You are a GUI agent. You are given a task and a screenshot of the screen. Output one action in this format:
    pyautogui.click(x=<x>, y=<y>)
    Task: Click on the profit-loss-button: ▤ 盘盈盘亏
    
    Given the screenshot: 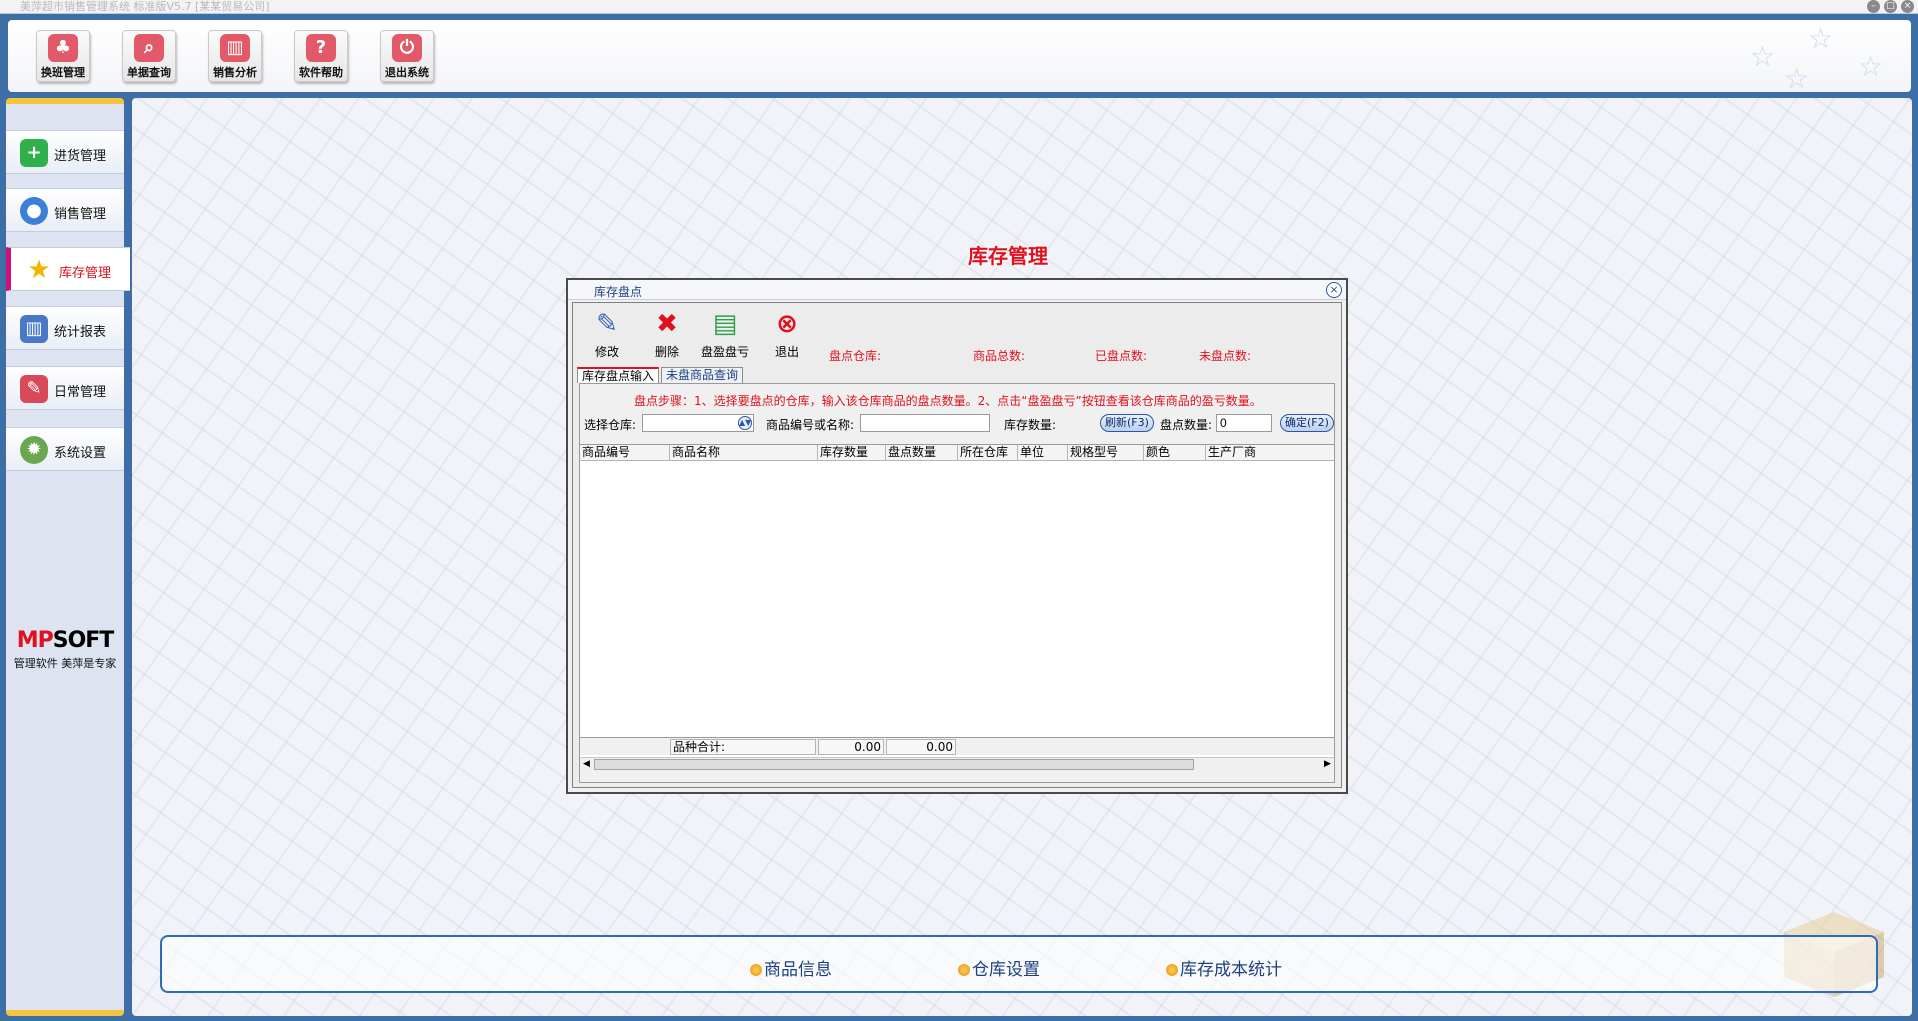 What is the action you would take?
    pyautogui.click(x=725, y=334)
    